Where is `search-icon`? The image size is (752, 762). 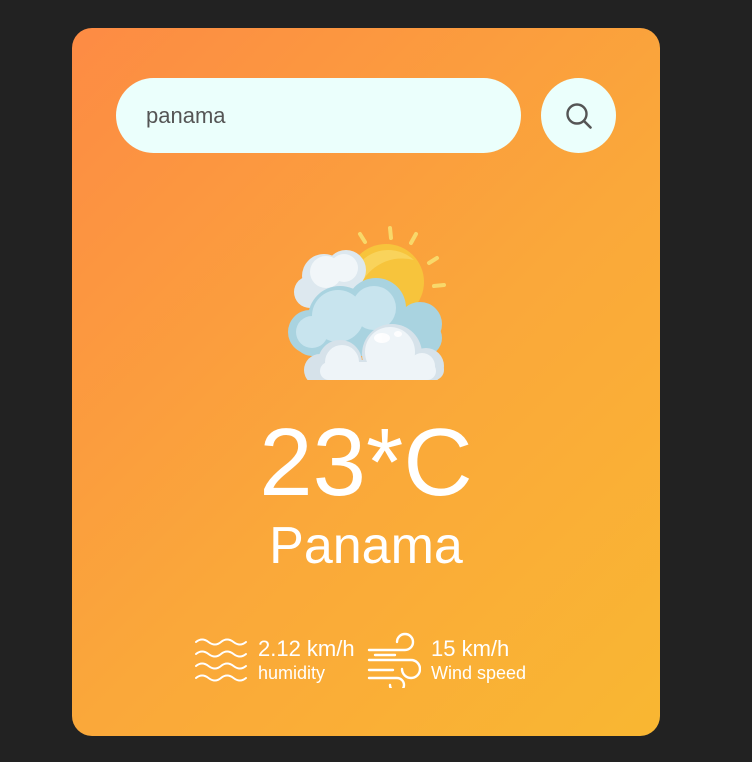
search-icon is located at coordinates (578, 115).